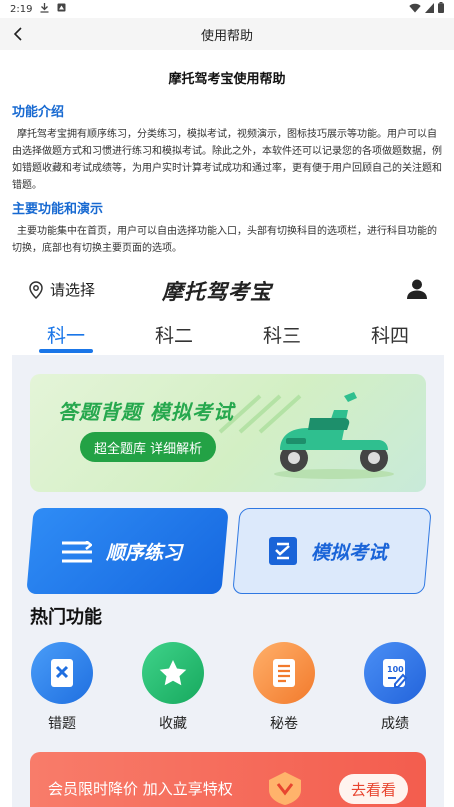 The image size is (454, 807). I want to click on feature-scores: 100 成绩, so click(395, 687).